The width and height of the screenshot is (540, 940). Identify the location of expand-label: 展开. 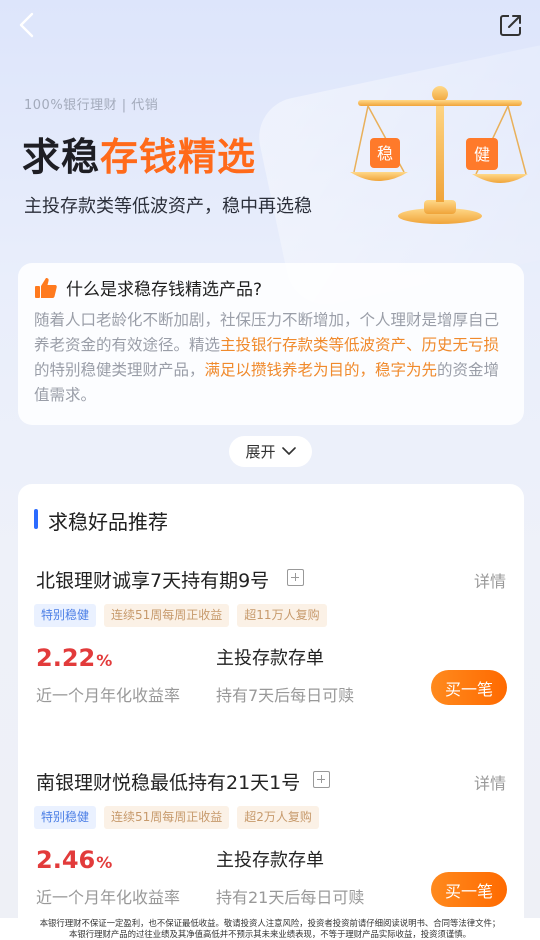
(260, 452).